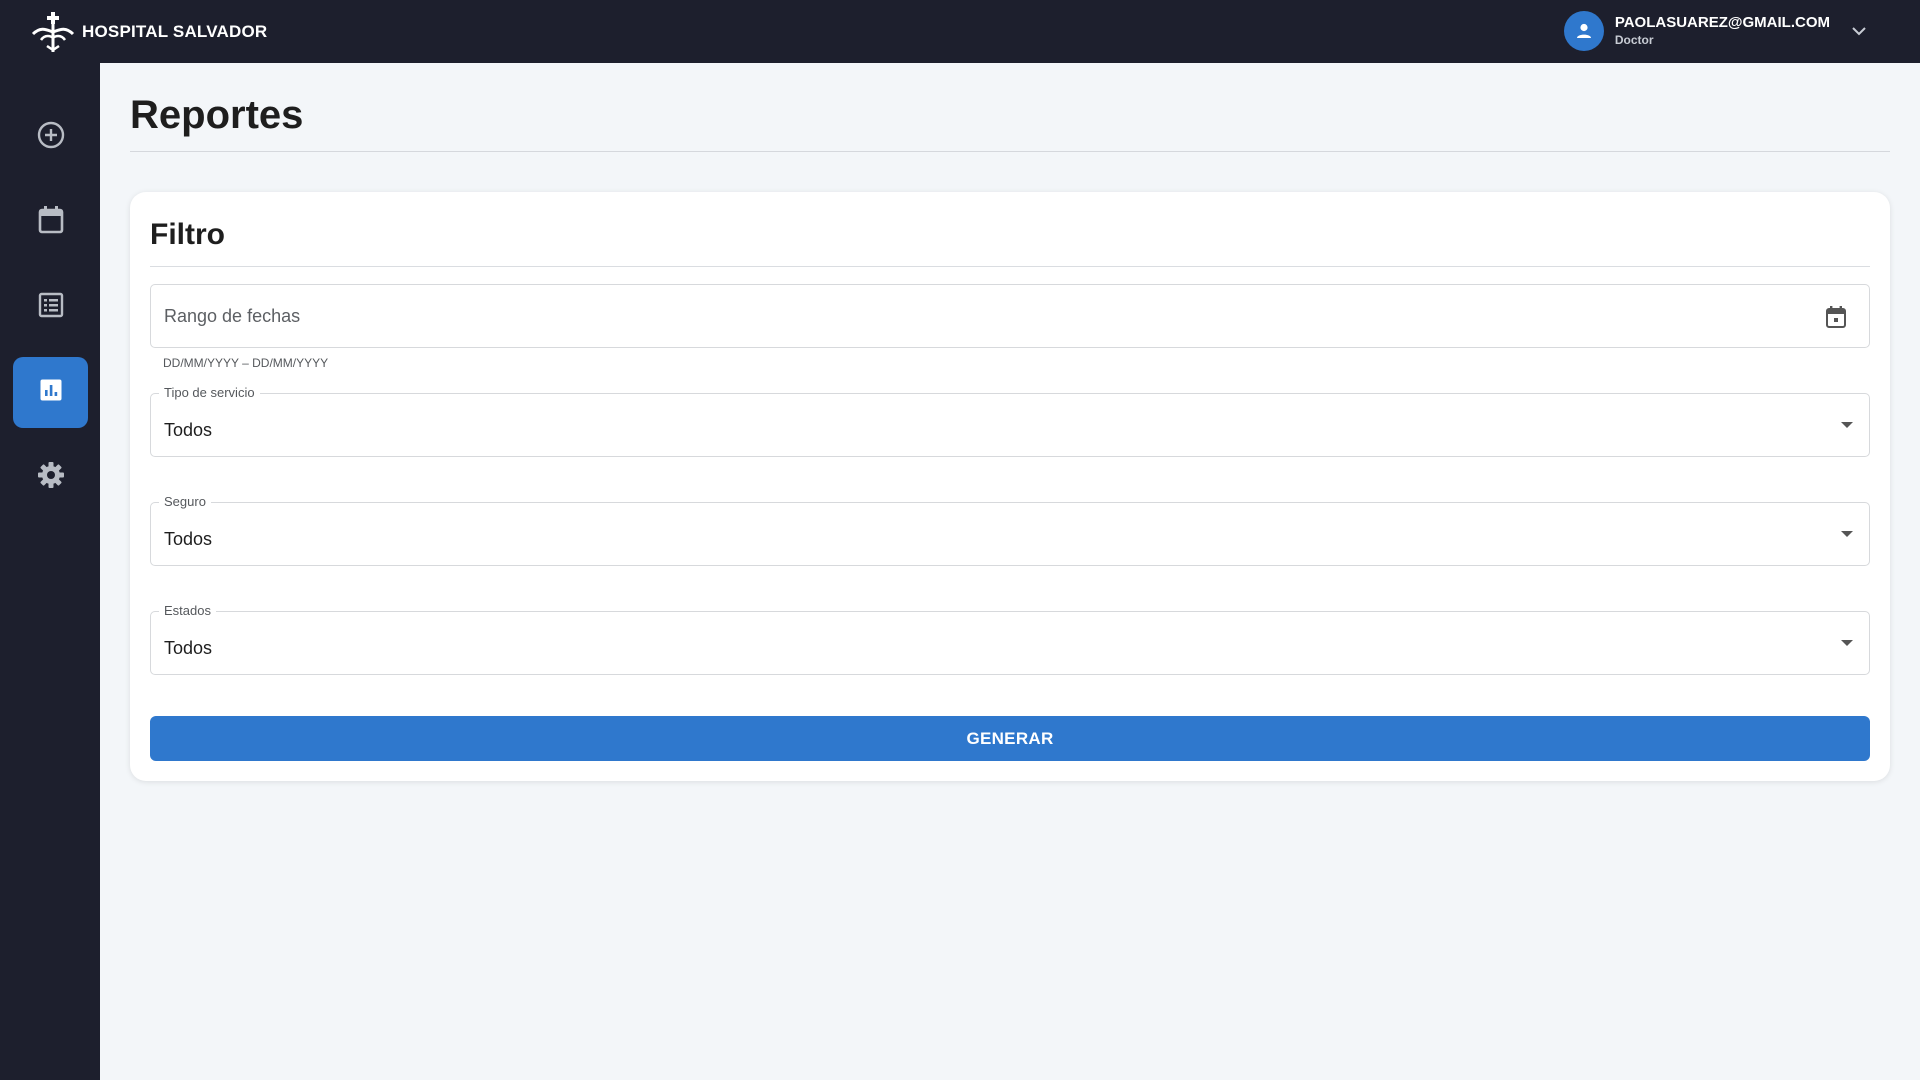 The width and height of the screenshot is (1920, 1080). Describe the element at coordinates (53, 32) in the screenshot. I see `hospital-logo-icon` at that location.